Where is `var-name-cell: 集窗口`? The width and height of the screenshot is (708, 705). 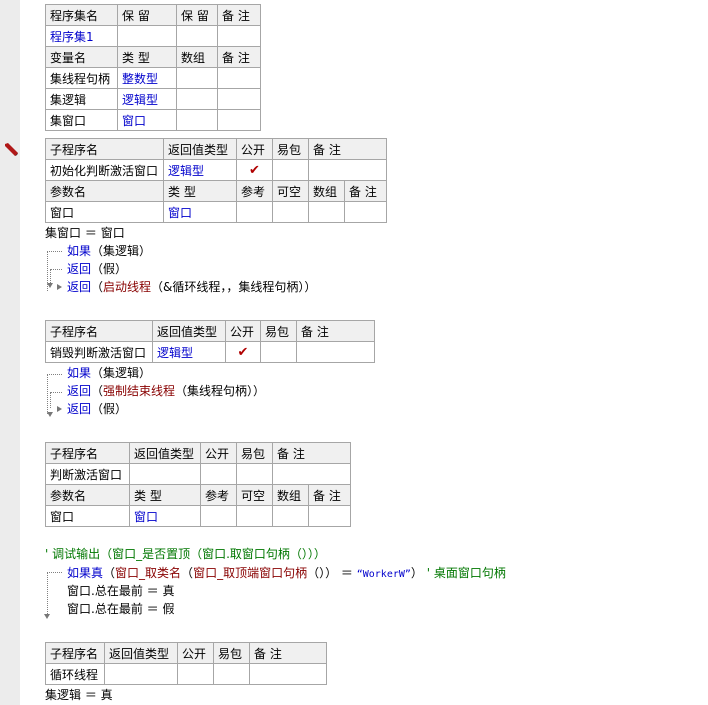
var-name-cell: 集窗口 is located at coordinates (81, 120).